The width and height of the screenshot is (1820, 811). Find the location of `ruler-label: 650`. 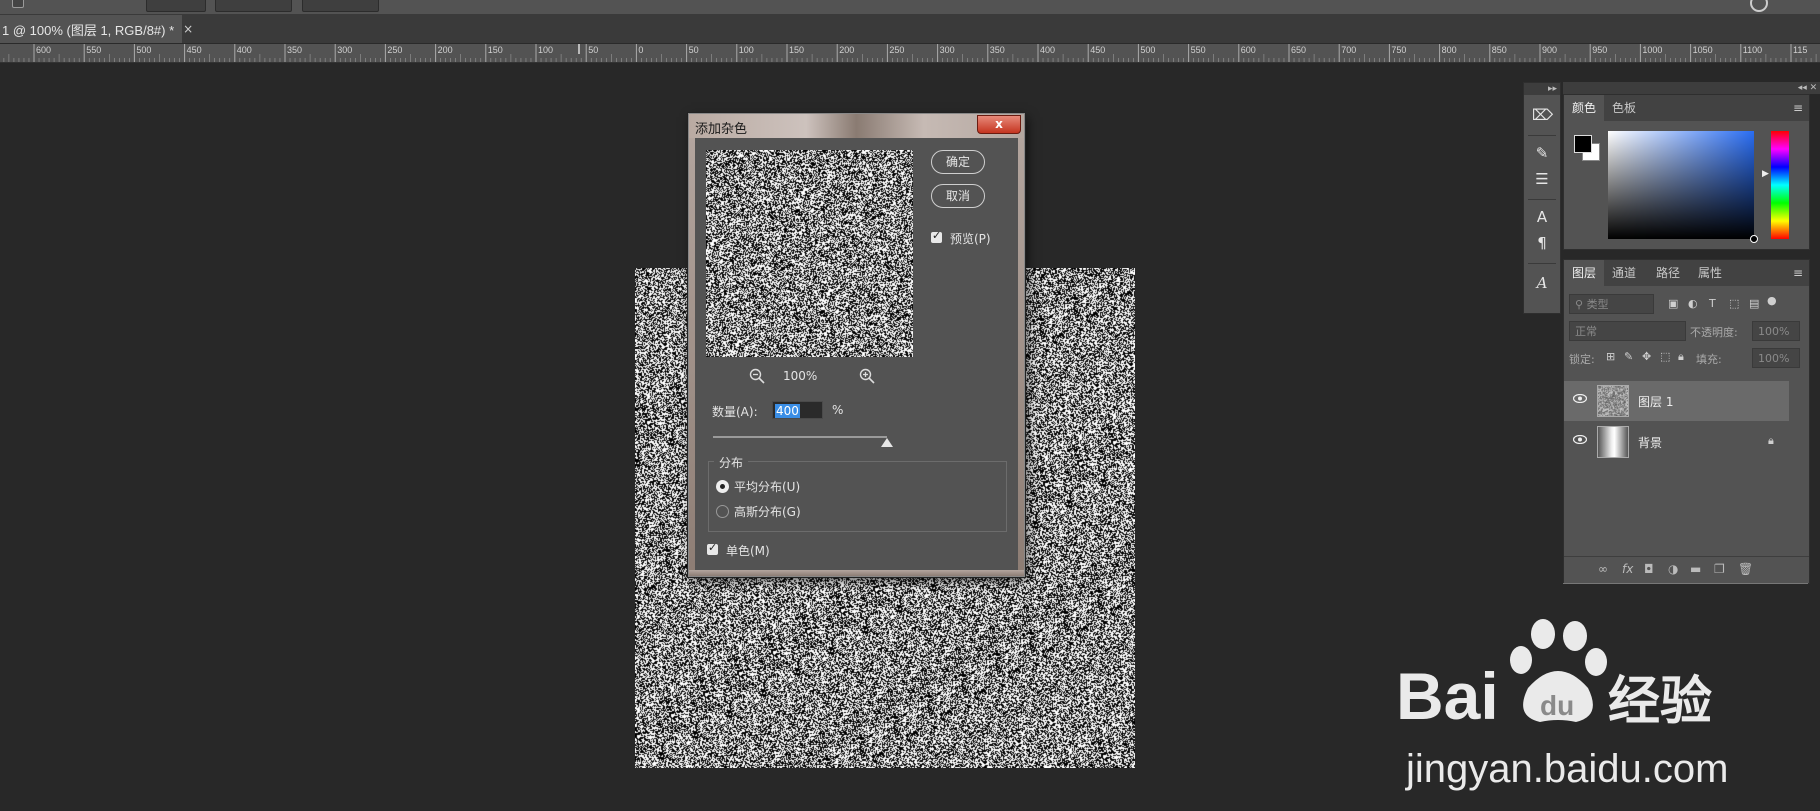

ruler-label: 650 is located at coordinates (1299, 50).